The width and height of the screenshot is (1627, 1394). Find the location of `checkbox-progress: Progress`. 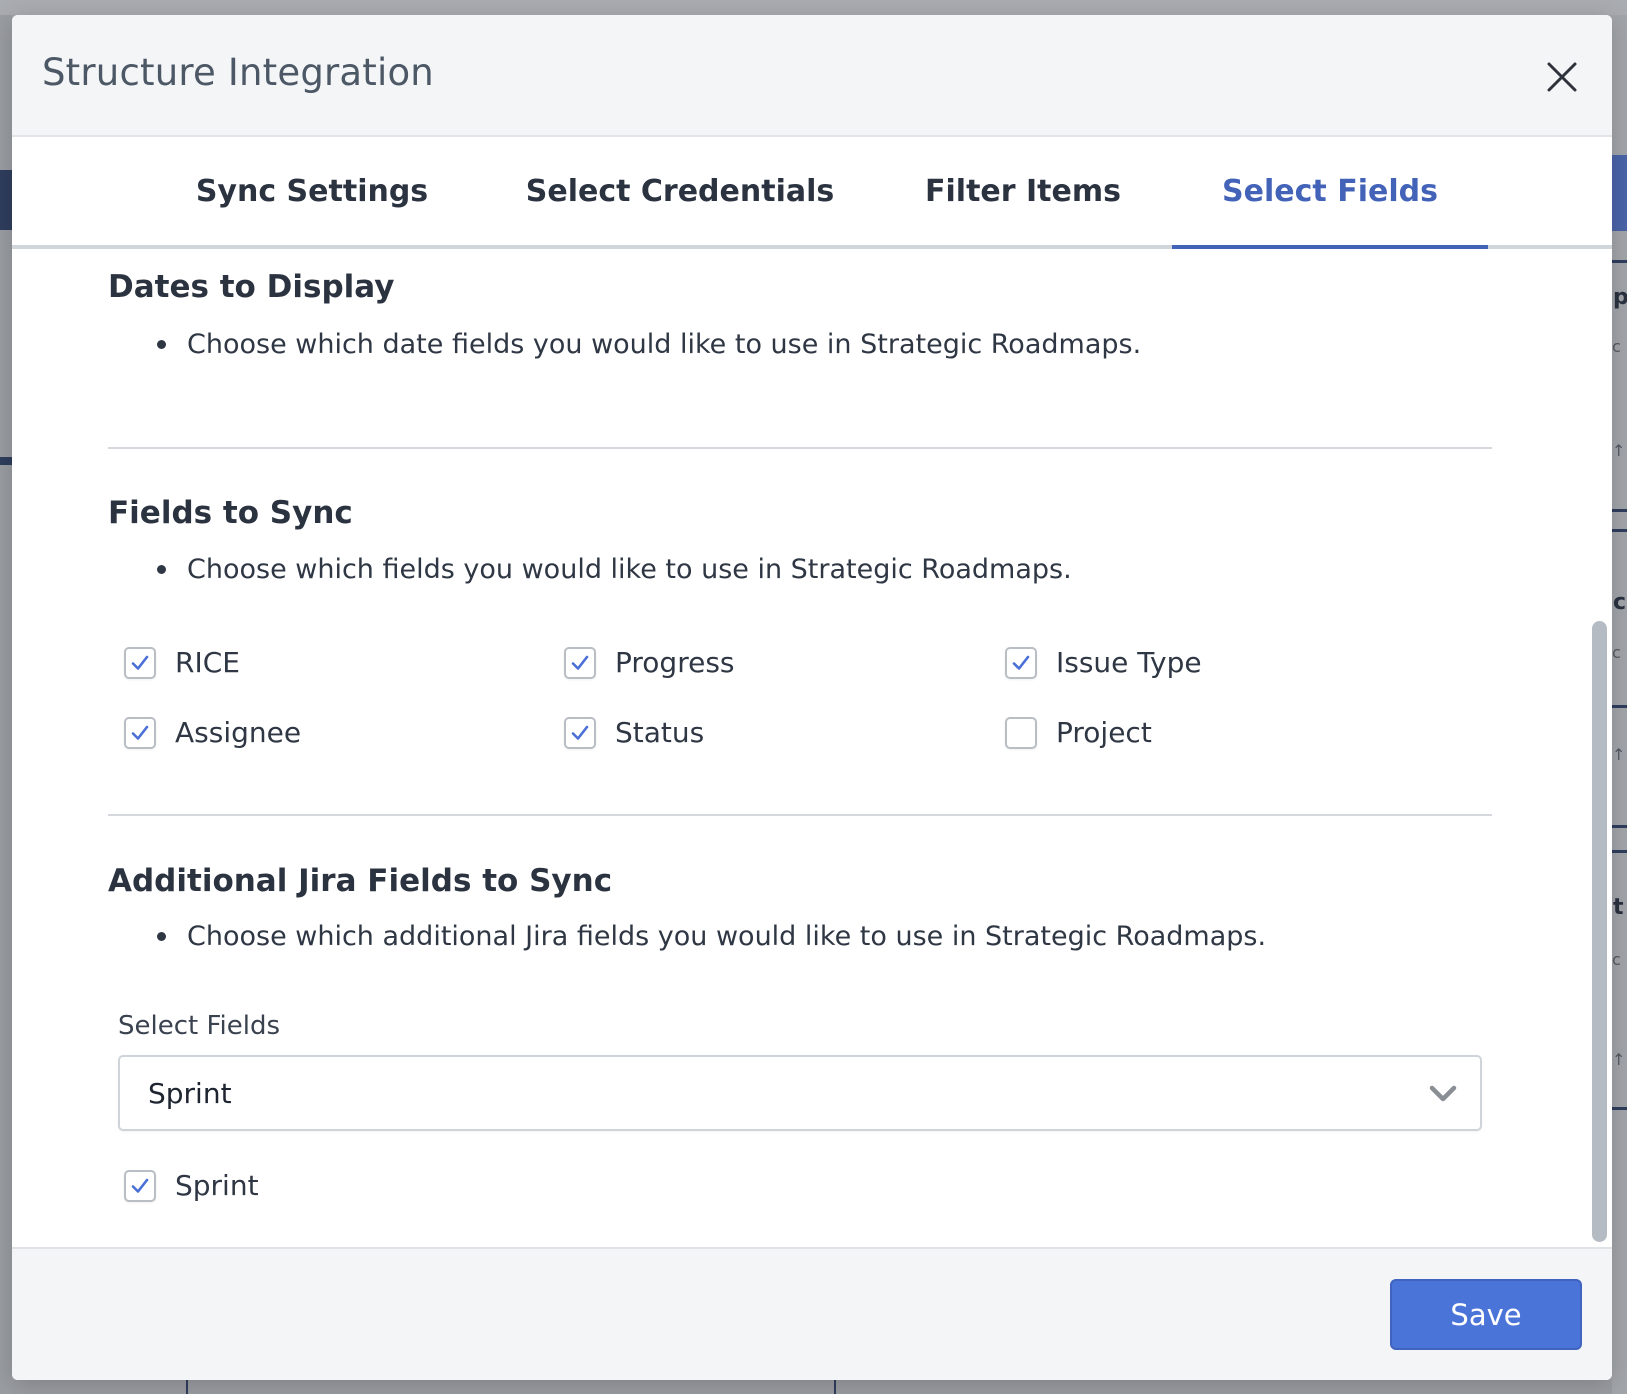

checkbox-progress: Progress is located at coordinates (649, 662).